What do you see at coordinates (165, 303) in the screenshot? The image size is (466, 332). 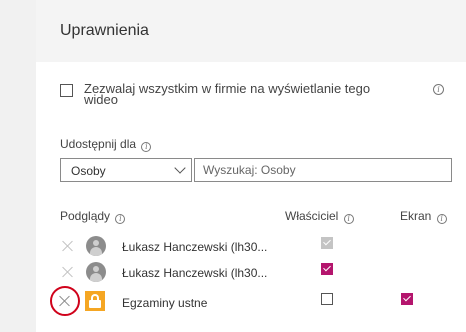 I see `row-name: Egzaminy ustne` at bounding box center [165, 303].